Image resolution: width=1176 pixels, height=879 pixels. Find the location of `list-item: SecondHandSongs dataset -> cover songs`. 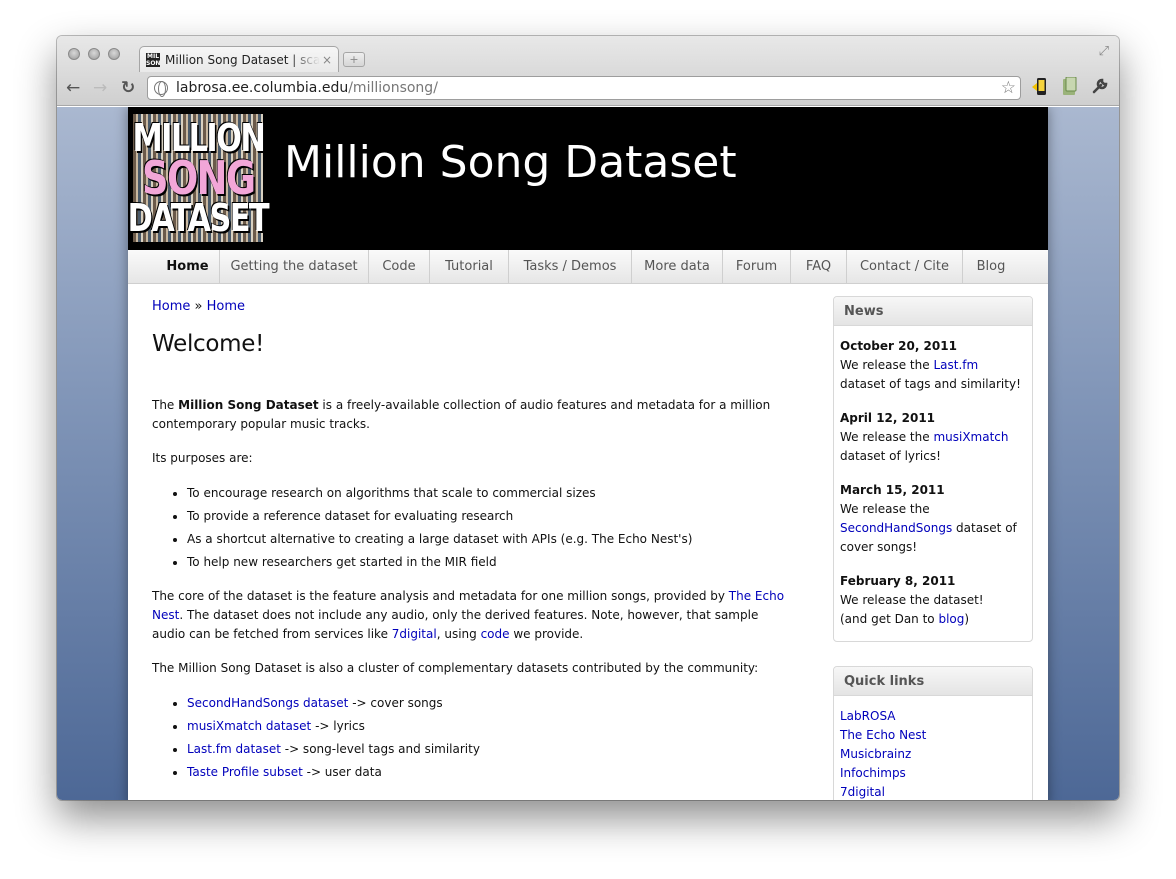

list-item: SecondHandSongs dataset -> cover songs is located at coordinates (489, 703).